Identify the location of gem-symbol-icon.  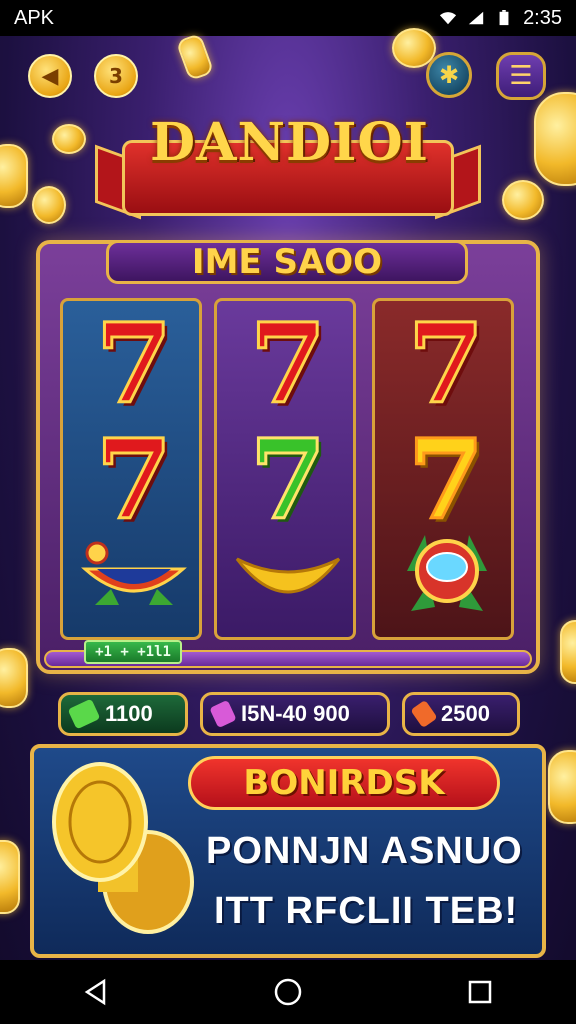
(447, 573).